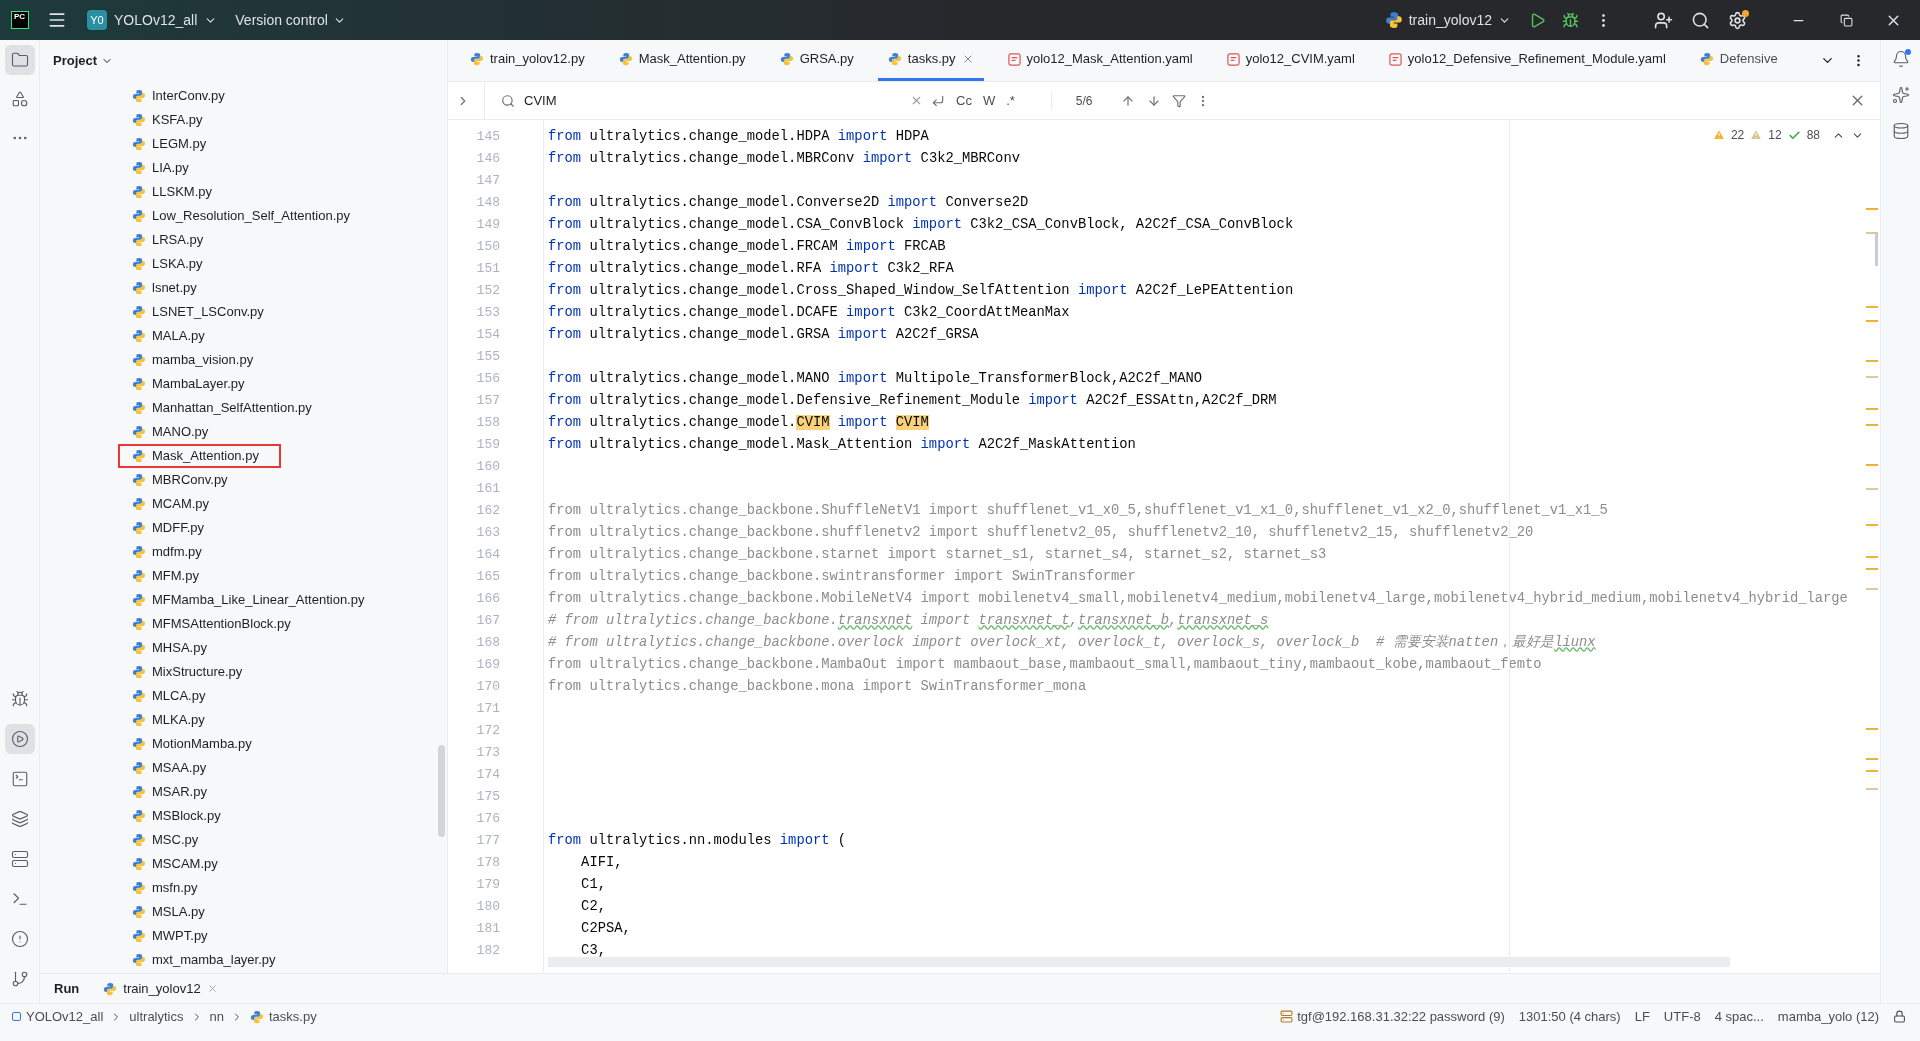 This screenshot has height=1041, width=1920. What do you see at coordinates (487, 489) in the screenshot?
I see `line-number: 161` at bounding box center [487, 489].